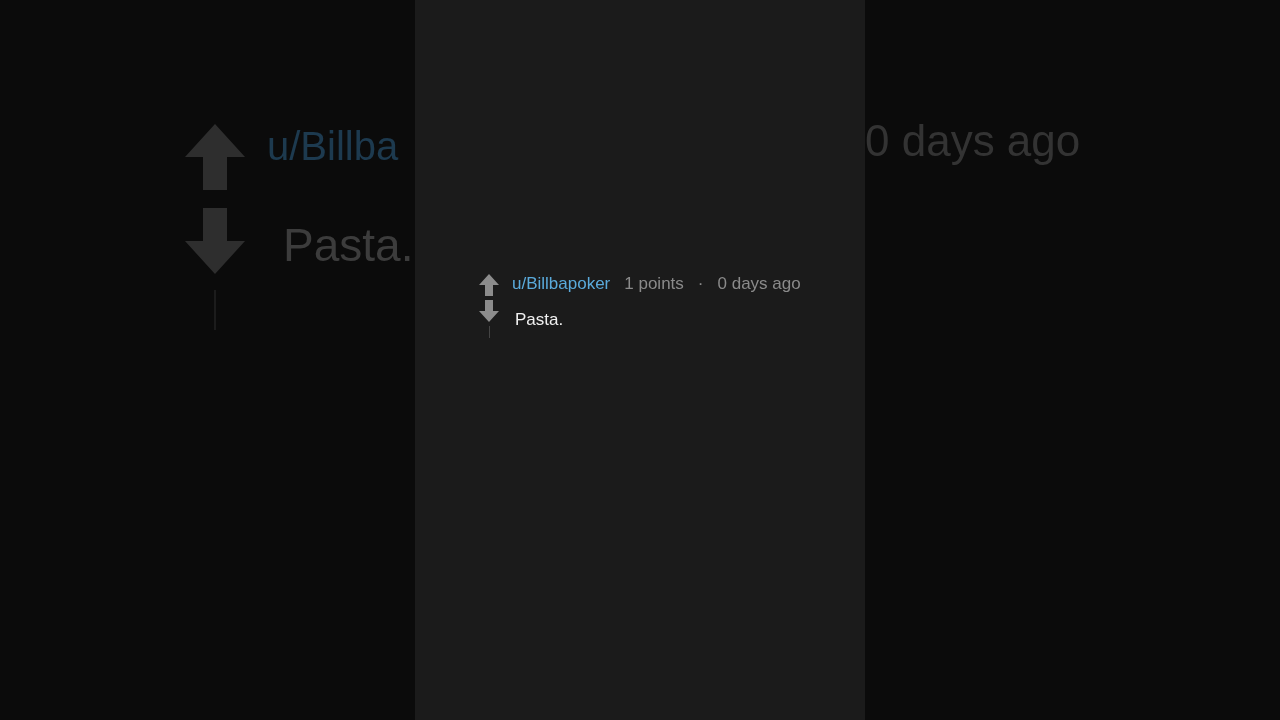 The height and width of the screenshot is (720, 1280). Describe the element at coordinates (654, 284) in the screenshot. I see `points-count: 1 points` at that location.